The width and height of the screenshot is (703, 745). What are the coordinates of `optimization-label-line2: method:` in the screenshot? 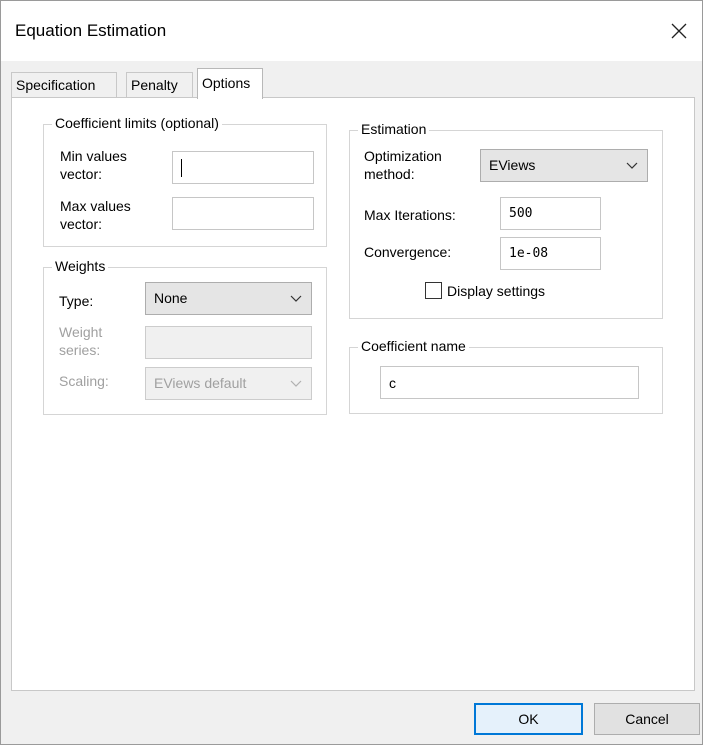 It's located at (389, 174).